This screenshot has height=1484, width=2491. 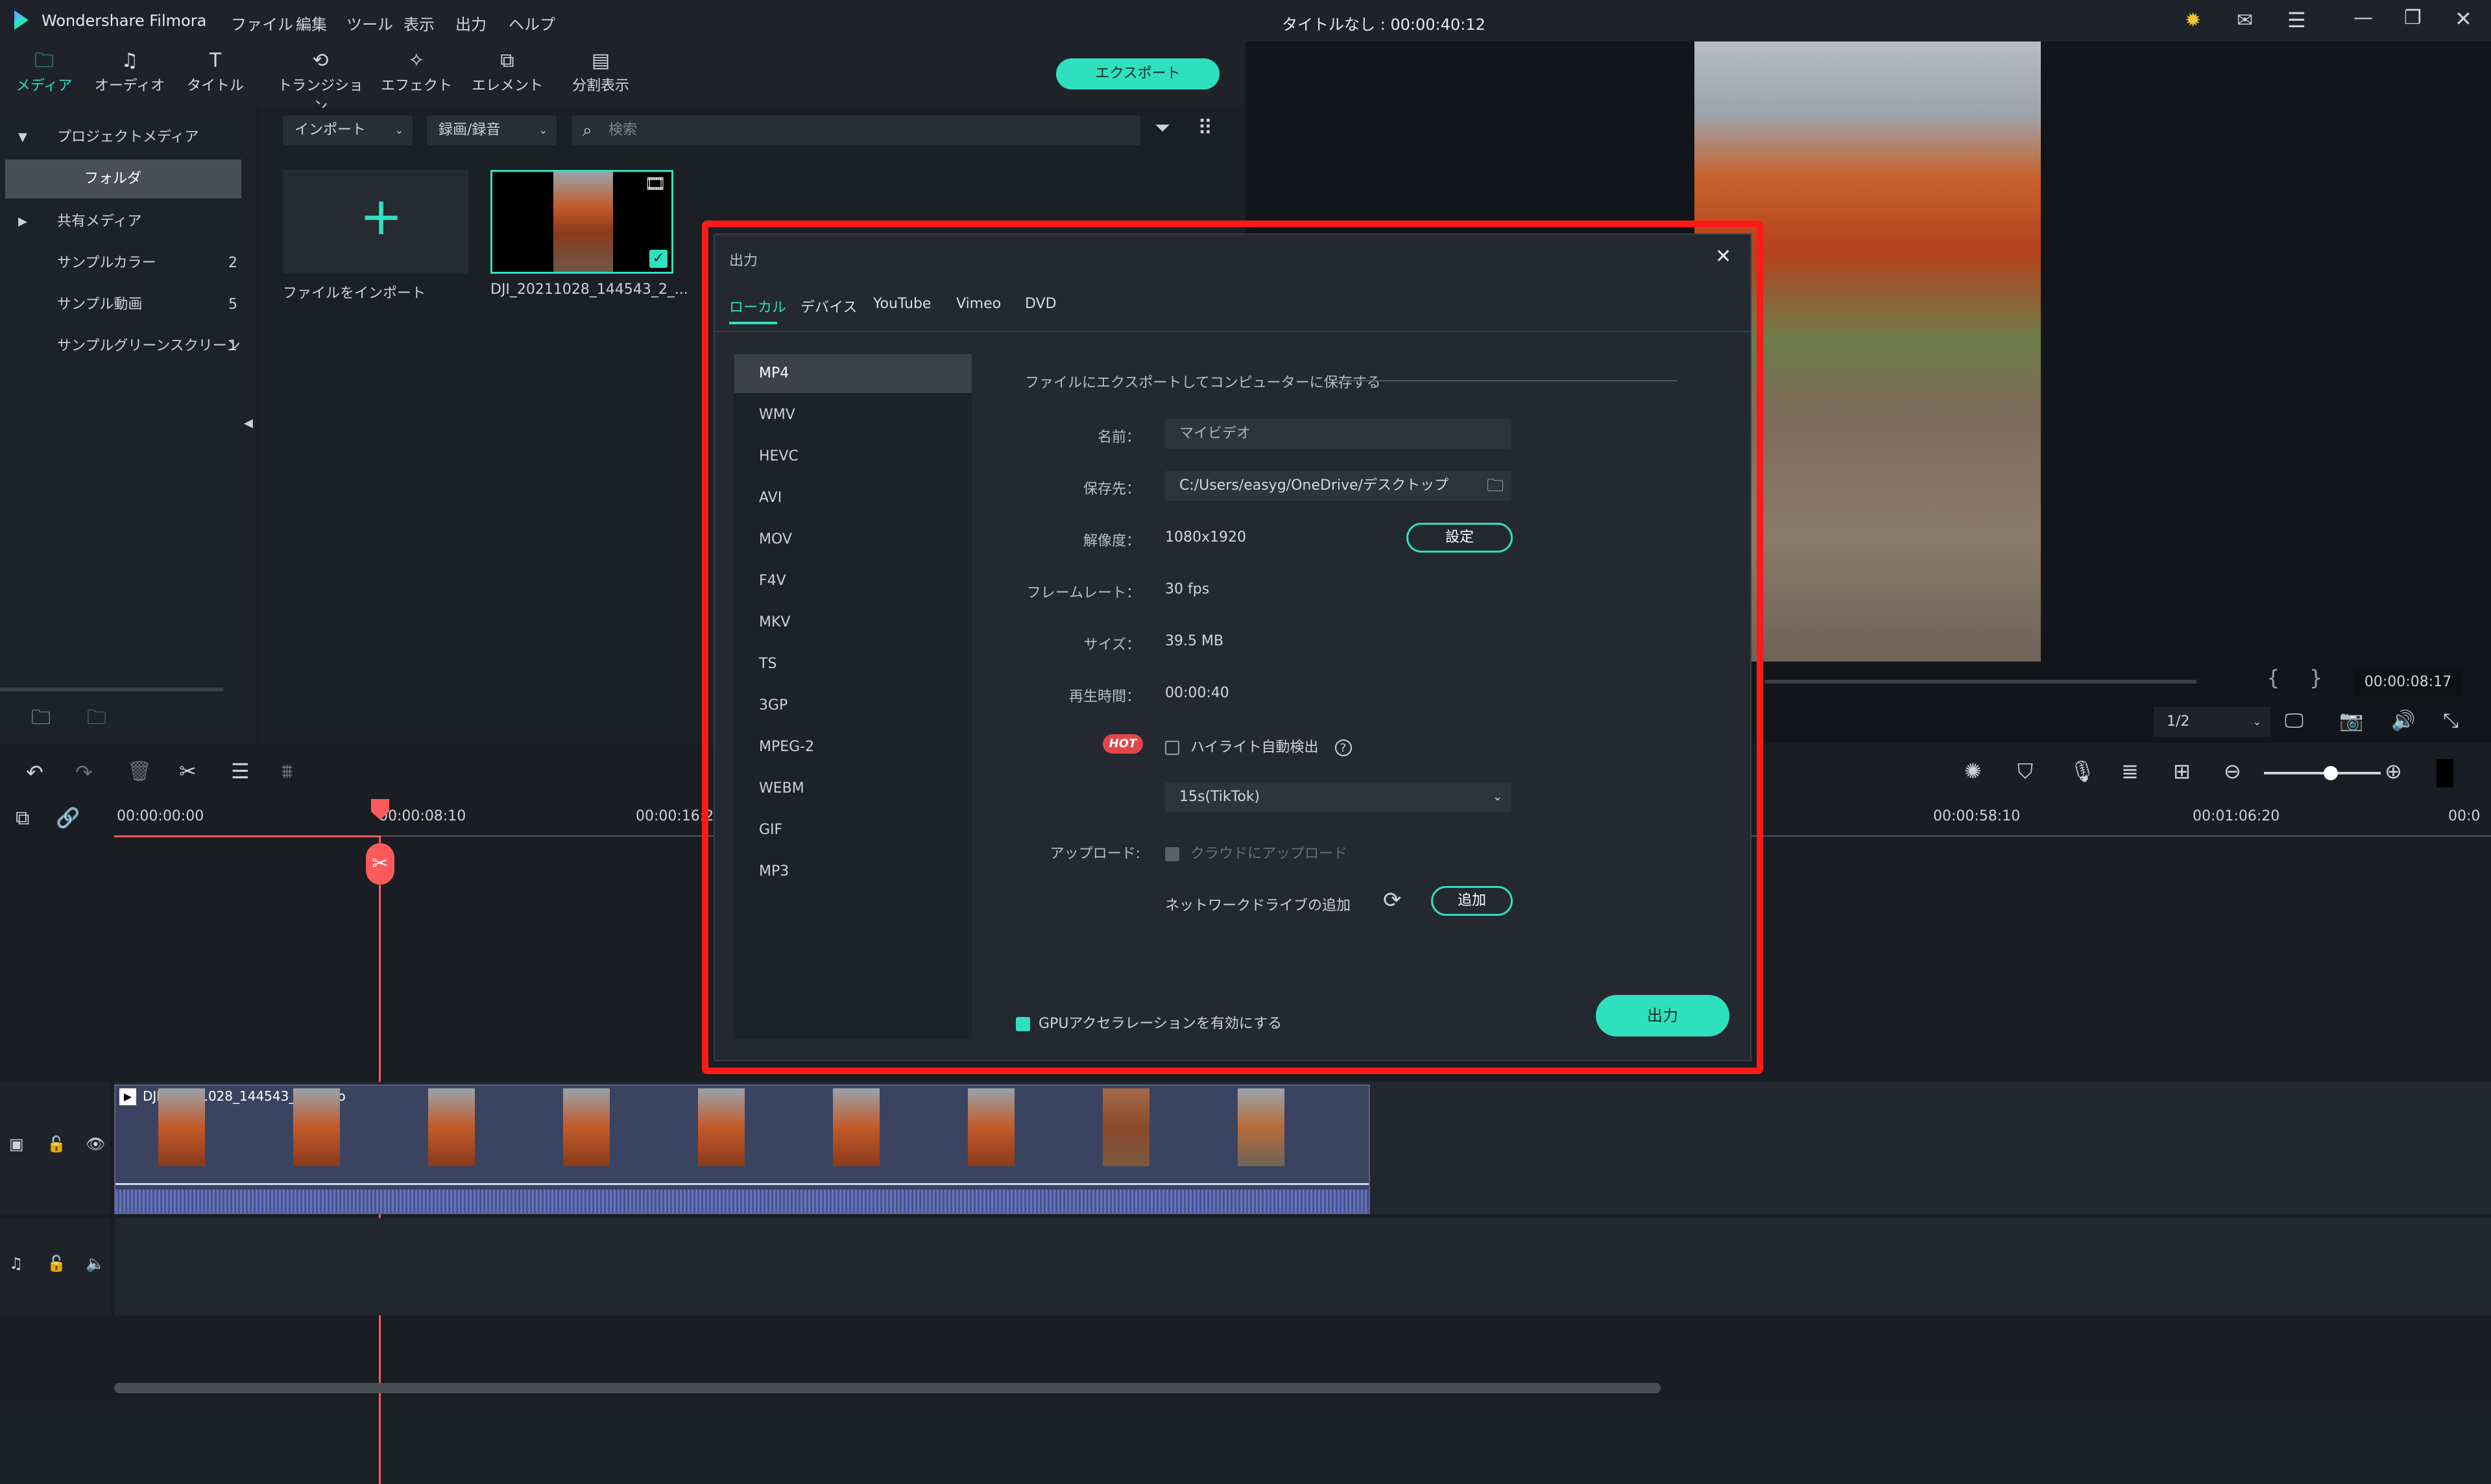 I want to click on audio-wave-icon: ⩩, so click(x=287, y=772).